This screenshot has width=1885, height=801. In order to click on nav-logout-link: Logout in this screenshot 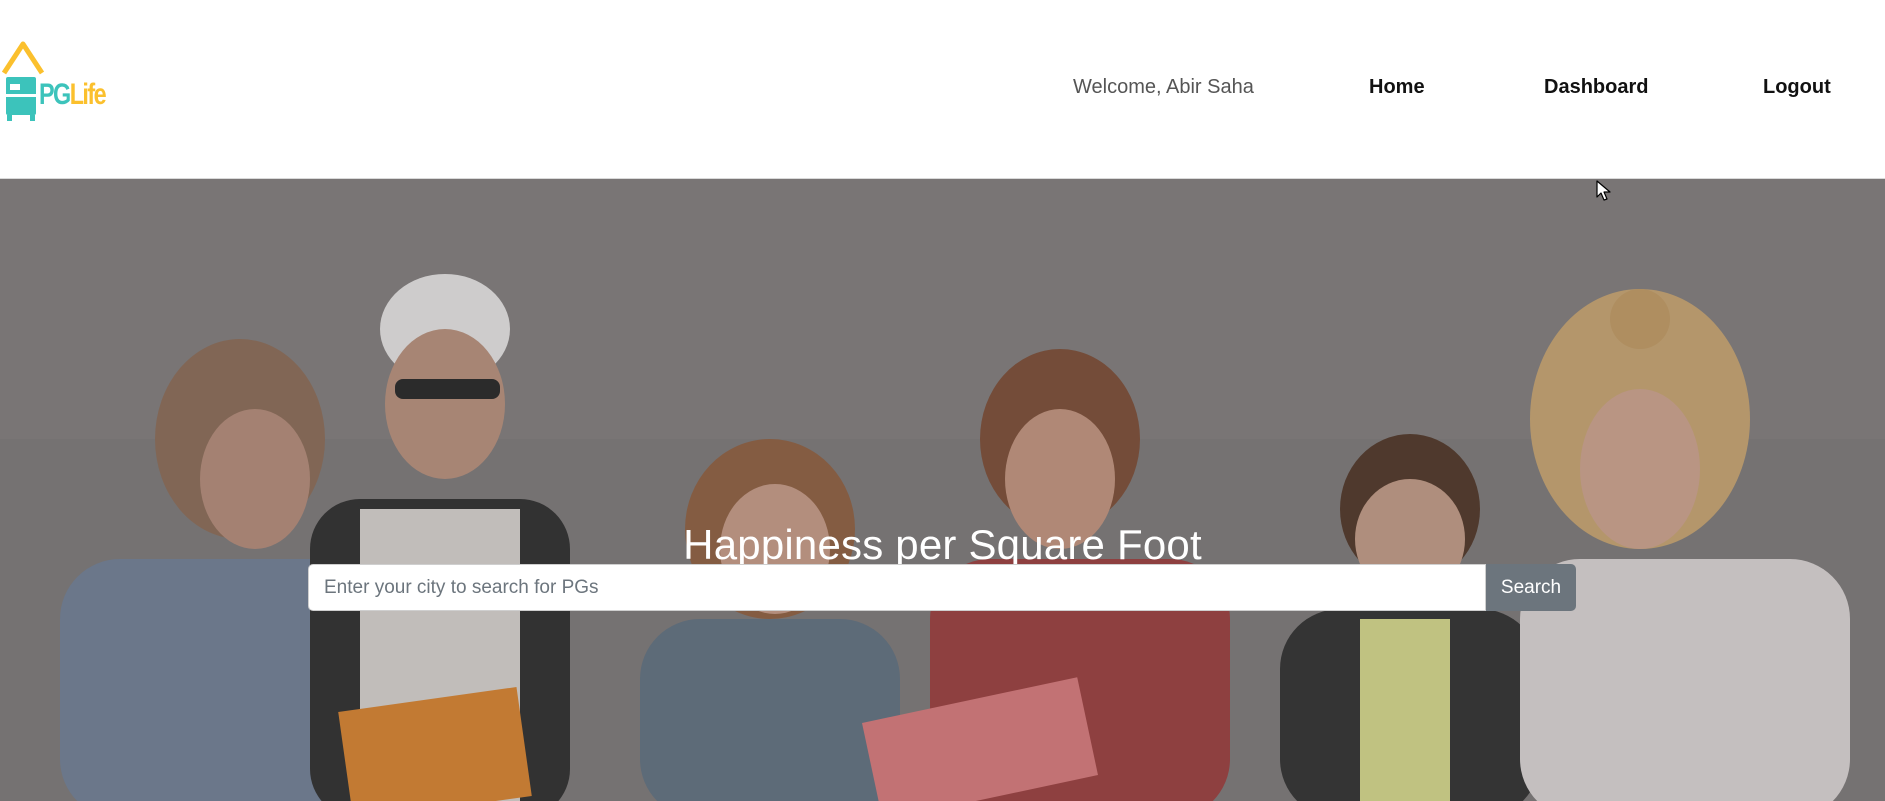, I will do `click(1797, 87)`.